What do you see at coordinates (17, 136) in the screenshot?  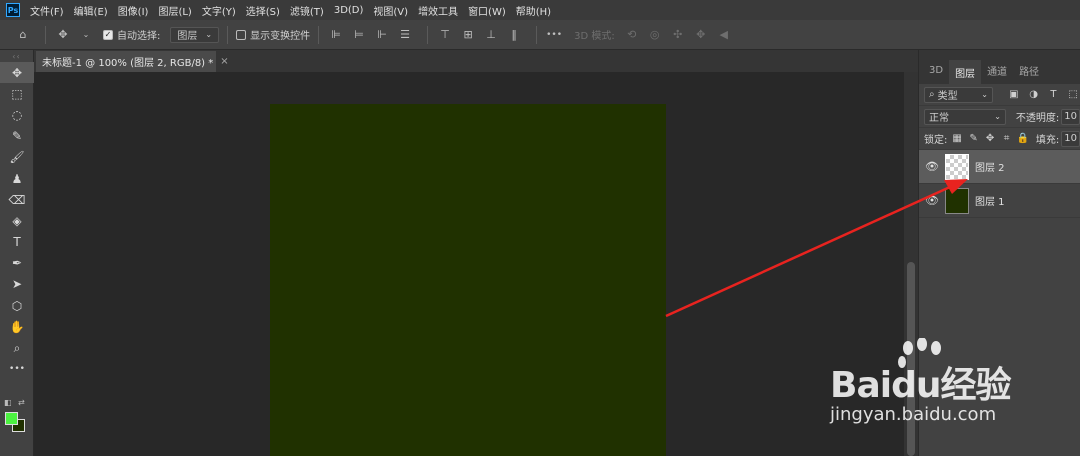 I see `quick-select-tool-icon: ✎` at bounding box center [17, 136].